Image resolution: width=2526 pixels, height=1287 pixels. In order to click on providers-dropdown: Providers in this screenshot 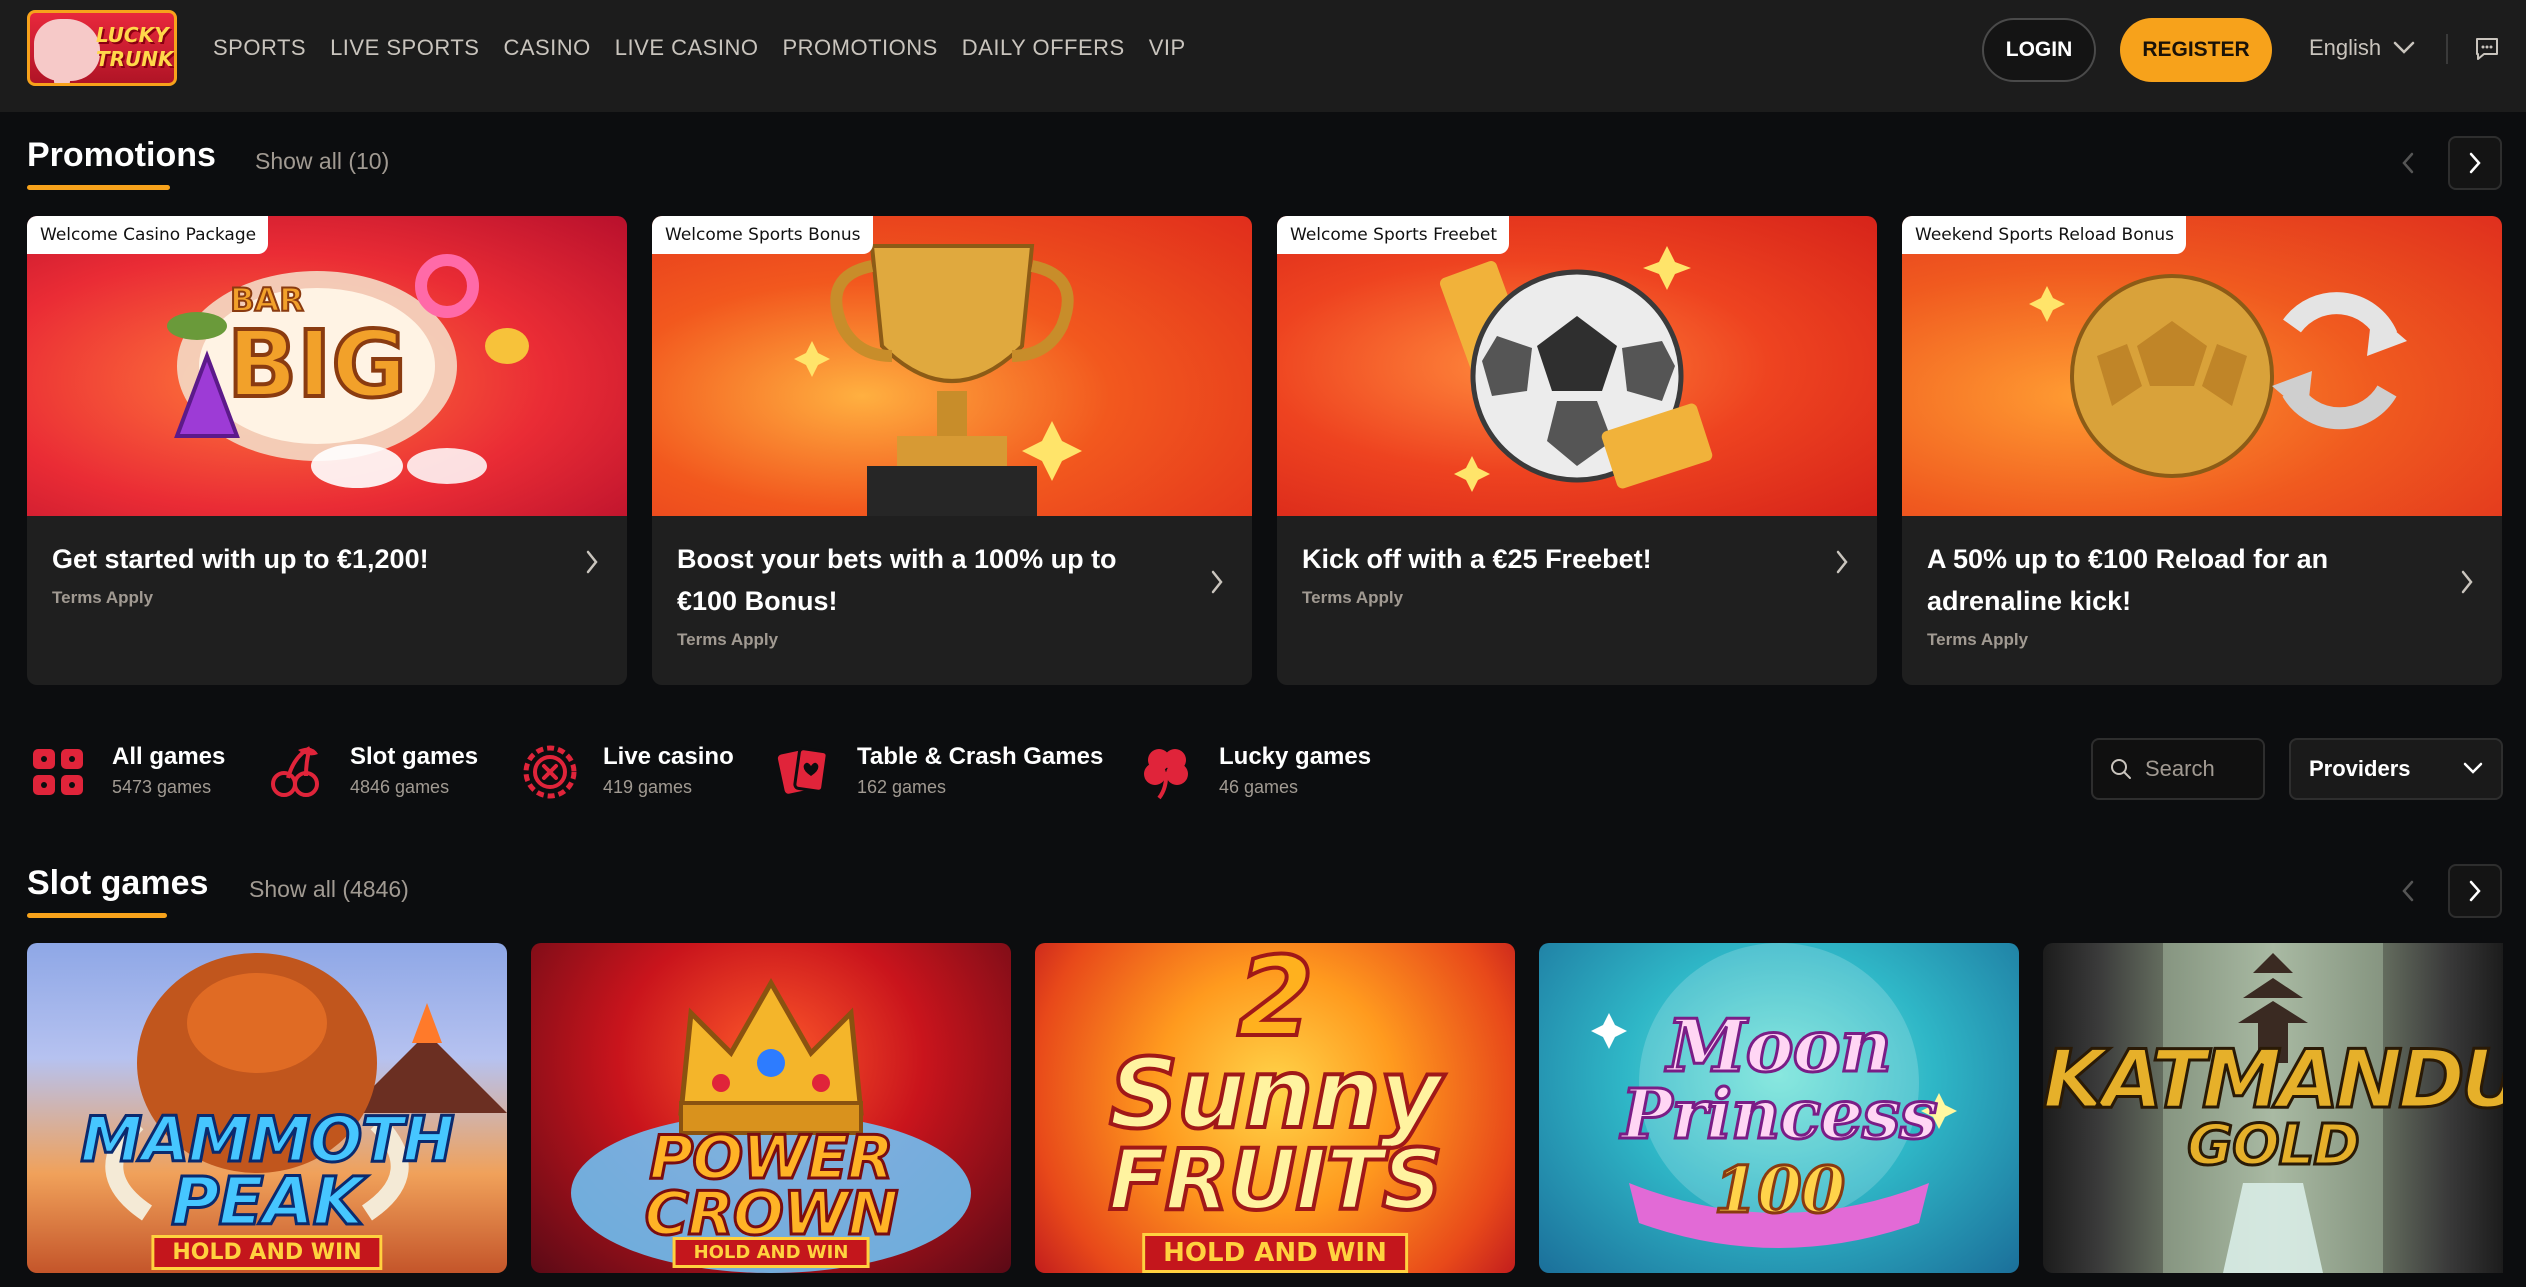, I will do `click(2396, 769)`.